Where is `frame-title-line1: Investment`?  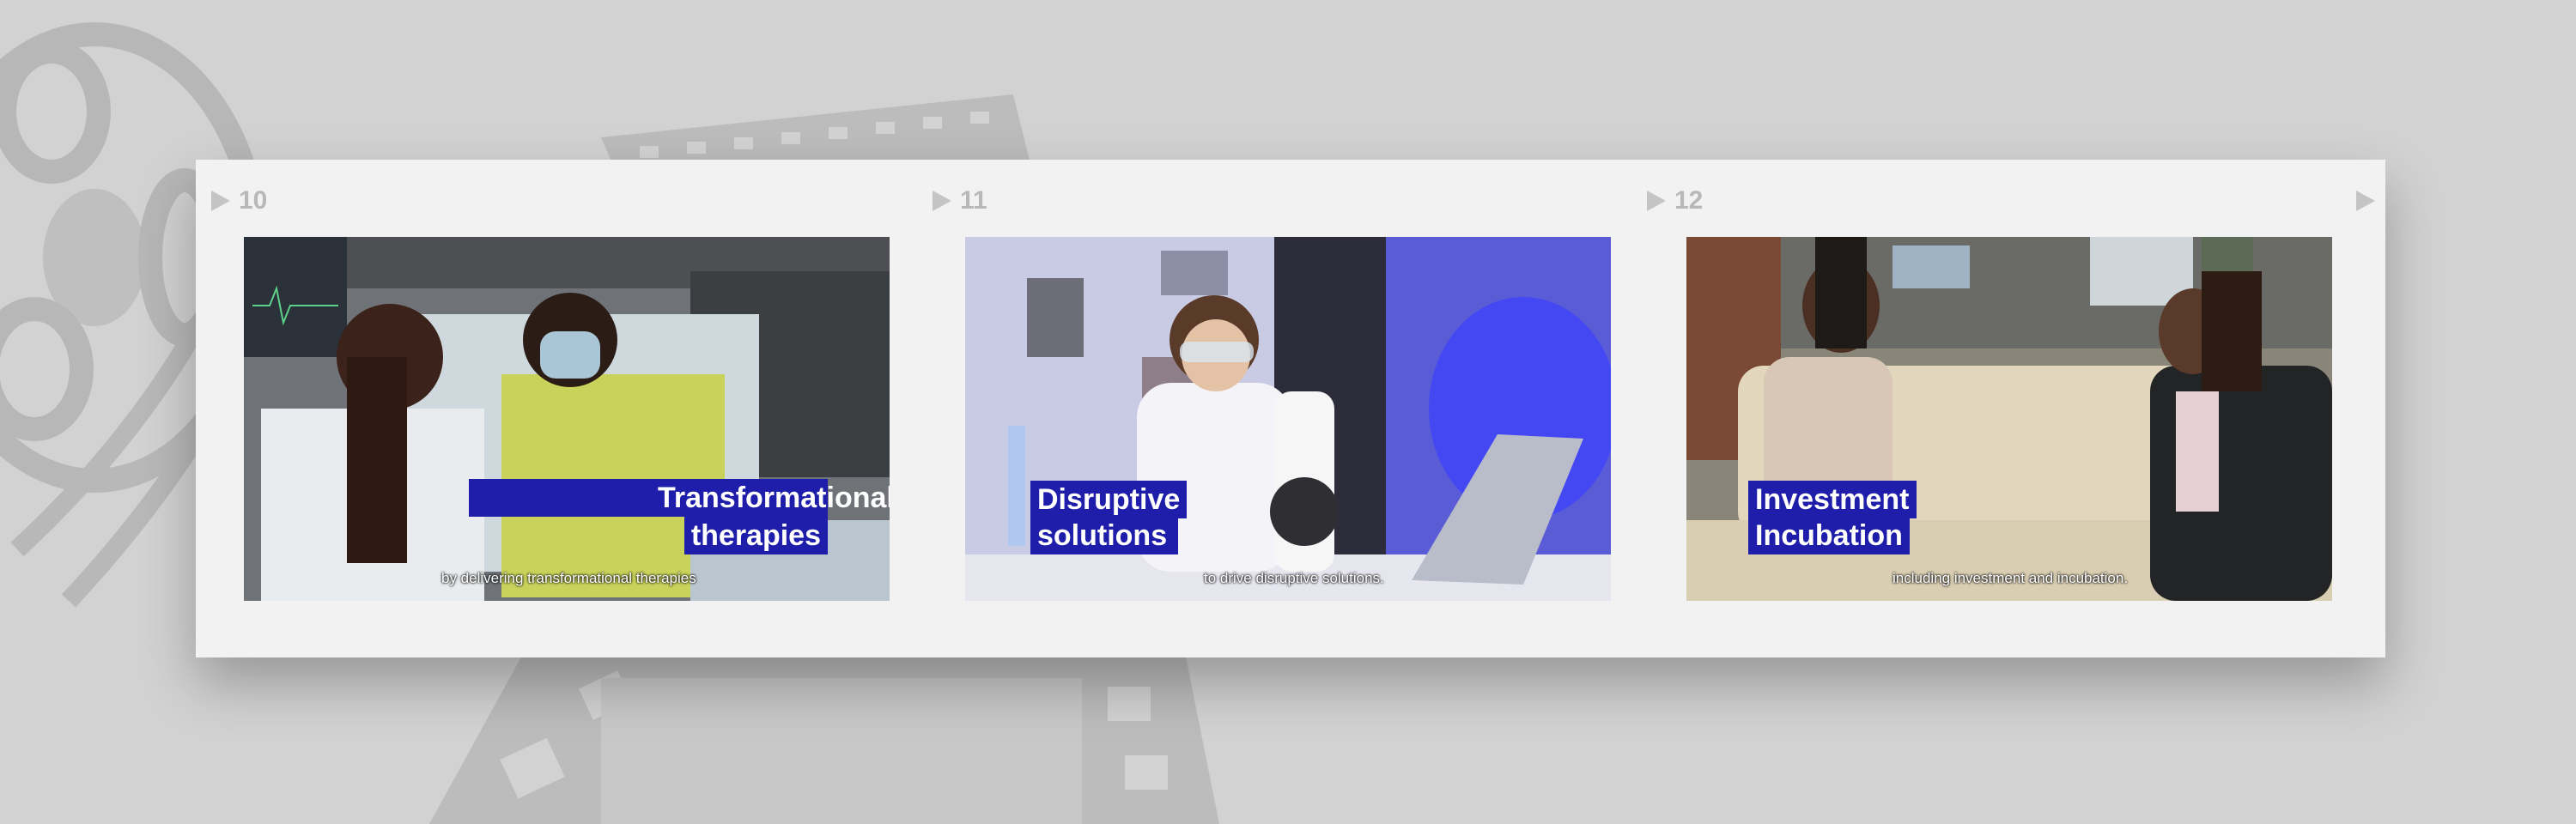
frame-title-line1: Investment is located at coordinates (1833, 499).